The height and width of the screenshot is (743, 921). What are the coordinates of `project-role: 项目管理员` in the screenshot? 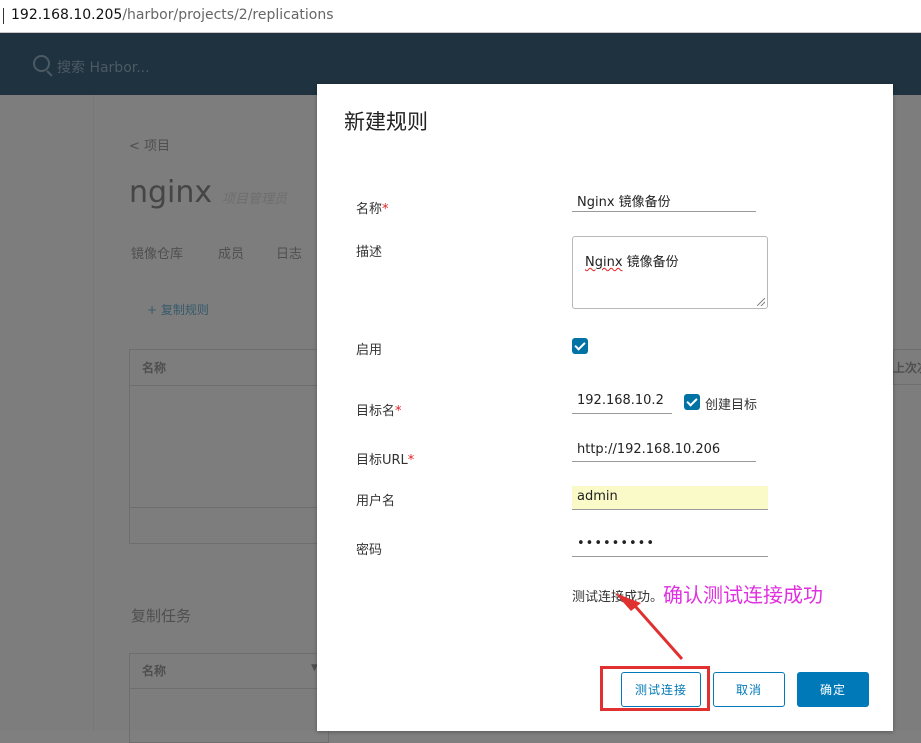 It's located at (255, 199).